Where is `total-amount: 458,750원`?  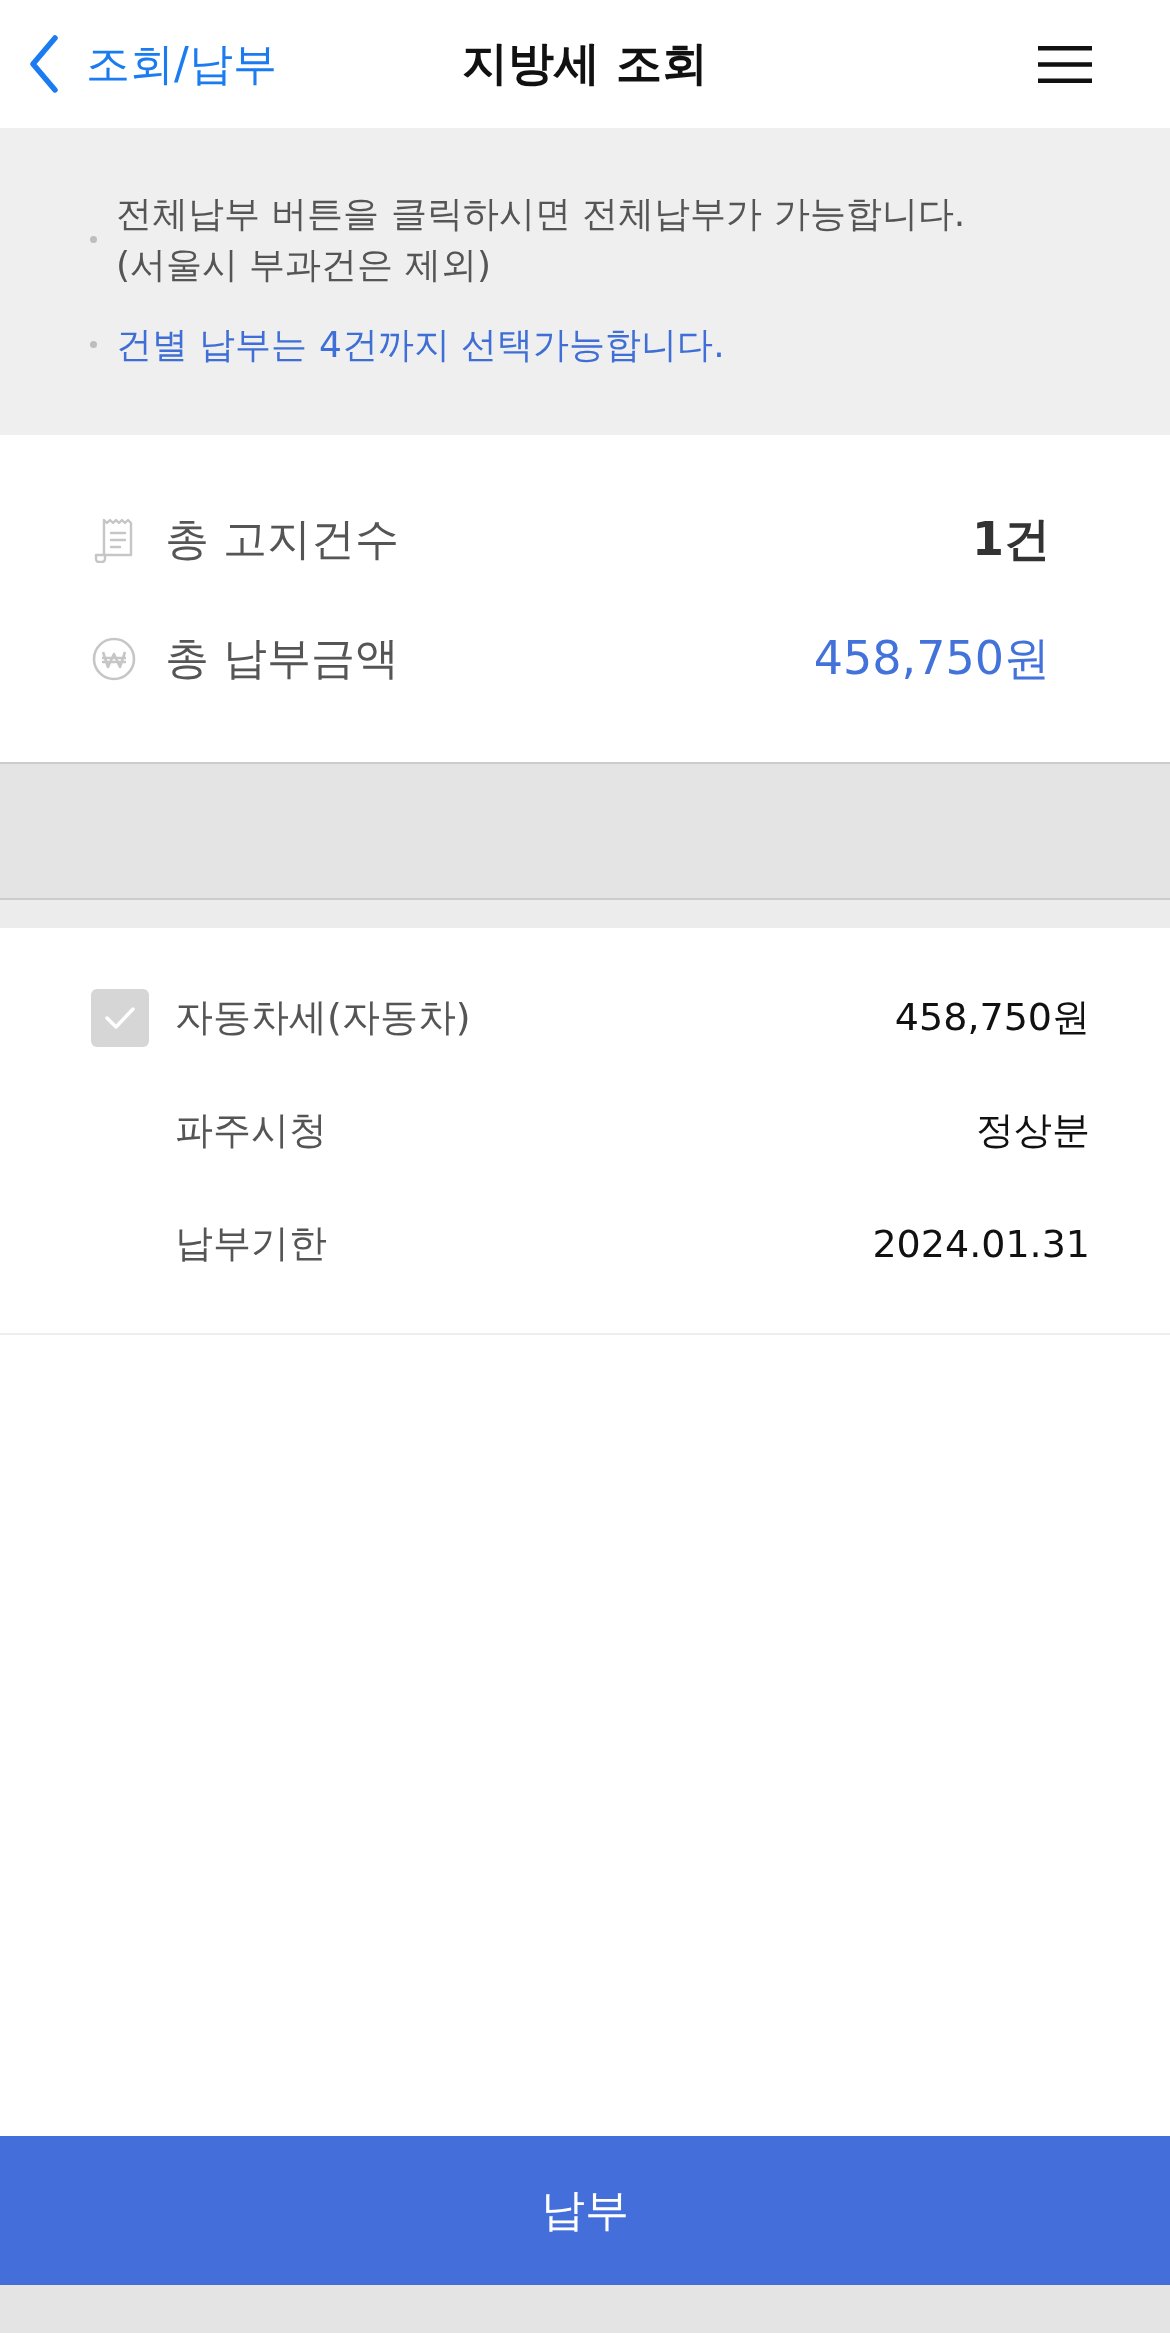
total-amount: 458,750원 is located at coordinates (931, 658).